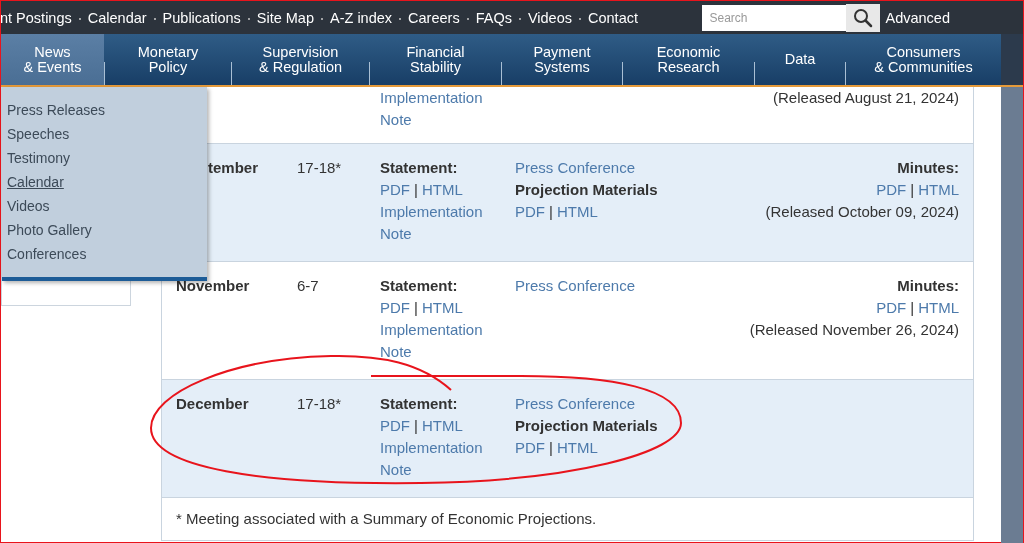 The width and height of the screenshot is (1024, 543). Describe the element at coordinates (213, 285) in the screenshot. I see `month-label: November` at that location.